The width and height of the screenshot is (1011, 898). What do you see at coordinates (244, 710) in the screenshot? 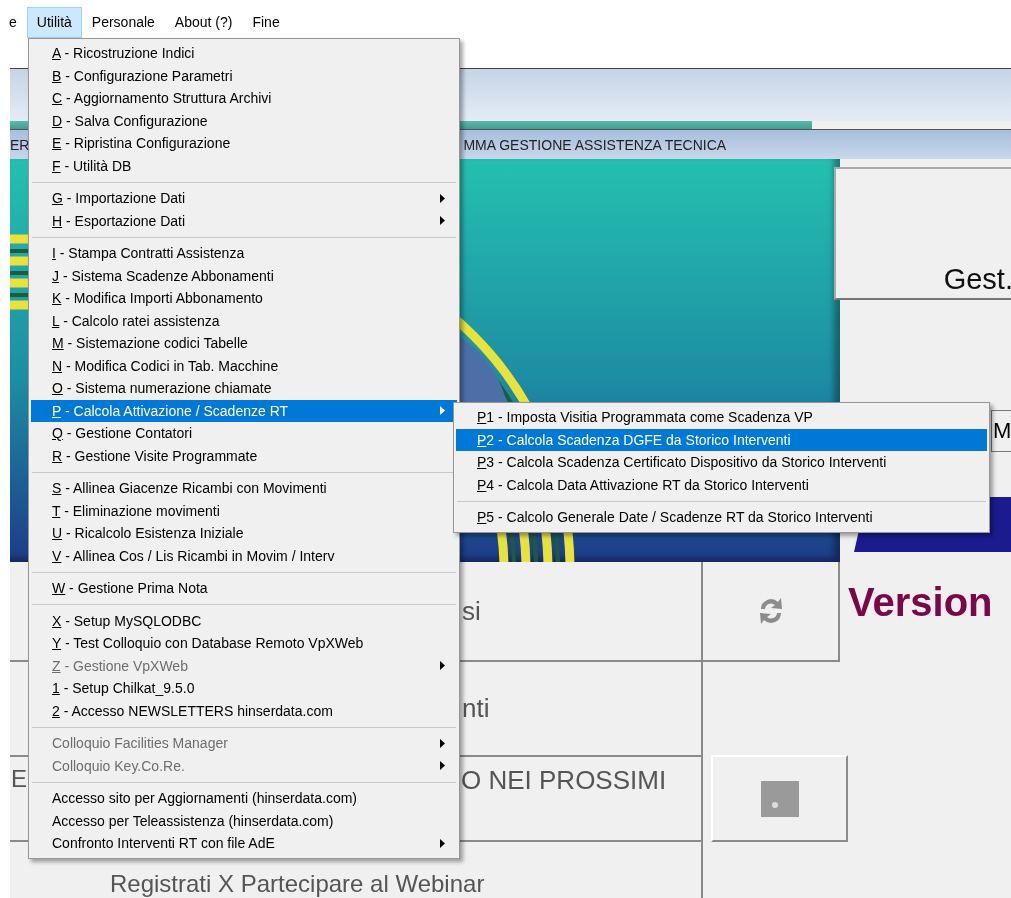
I see `menu-item: 2 - Accesso NEWSLETTERS hinserdata.com` at bounding box center [244, 710].